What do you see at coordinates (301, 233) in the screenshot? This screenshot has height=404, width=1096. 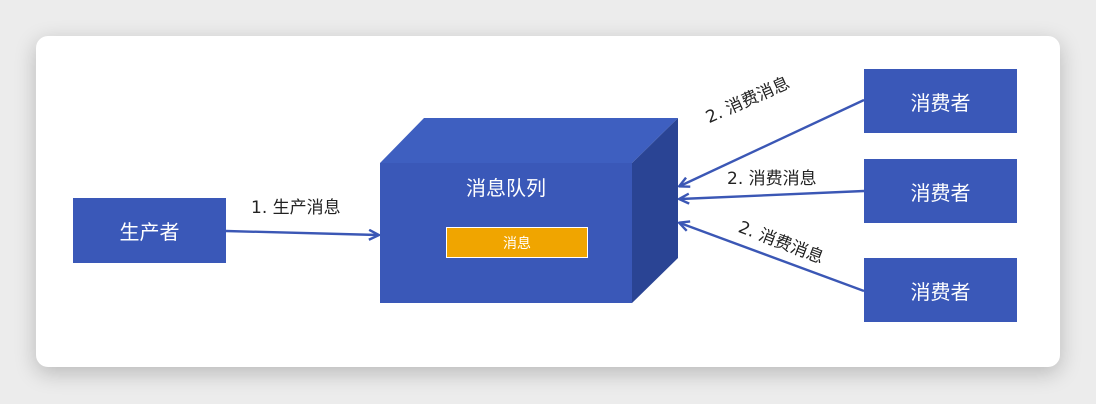 I see `produce-arrow` at bounding box center [301, 233].